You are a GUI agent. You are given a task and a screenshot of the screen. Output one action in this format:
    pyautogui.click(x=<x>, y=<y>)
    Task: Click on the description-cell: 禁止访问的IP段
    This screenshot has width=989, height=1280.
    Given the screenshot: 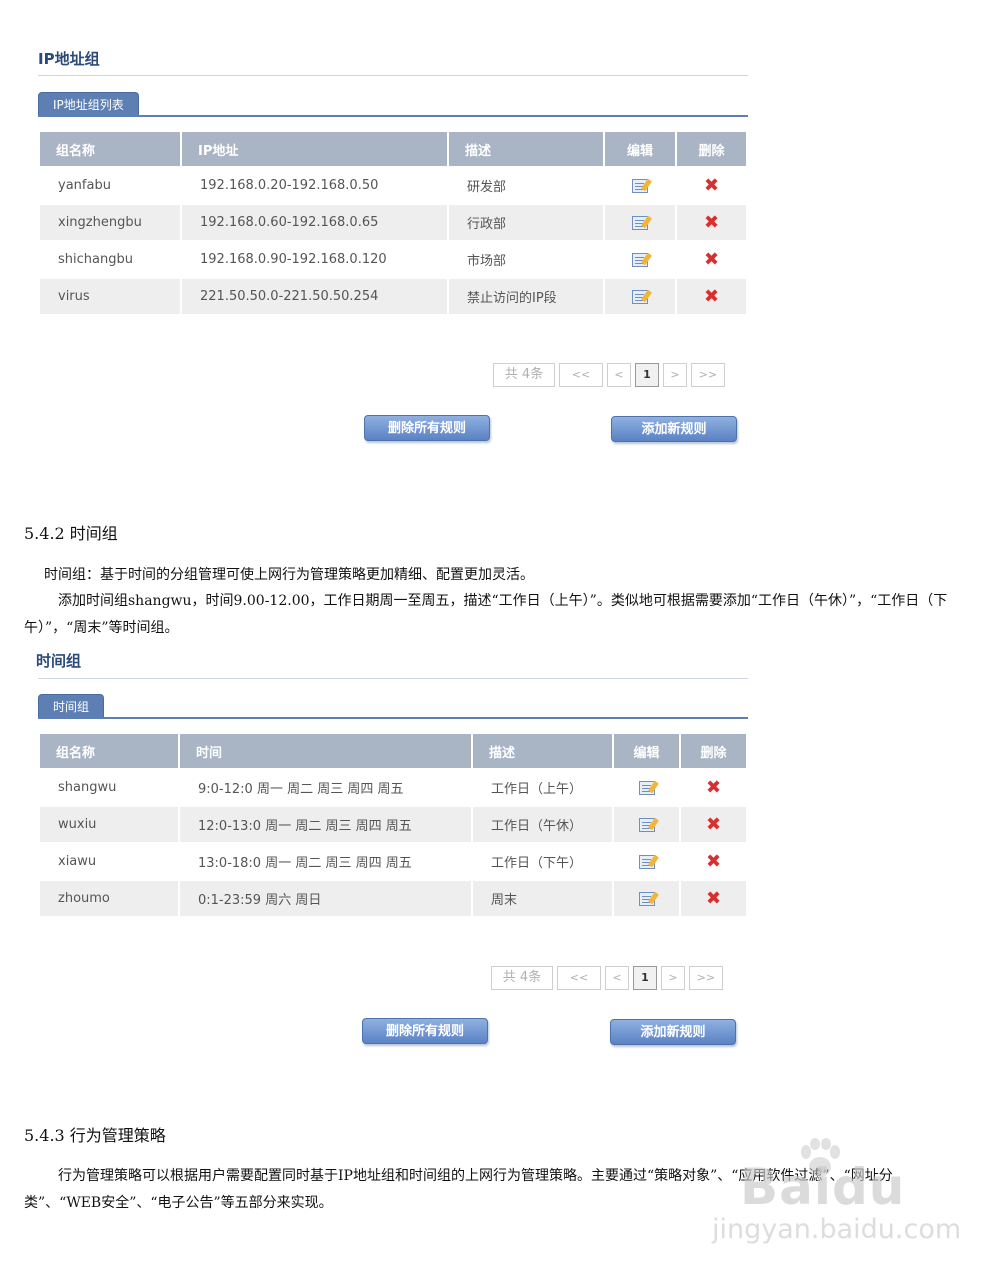 What is the action you would take?
    pyautogui.click(x=526, y=296)
    